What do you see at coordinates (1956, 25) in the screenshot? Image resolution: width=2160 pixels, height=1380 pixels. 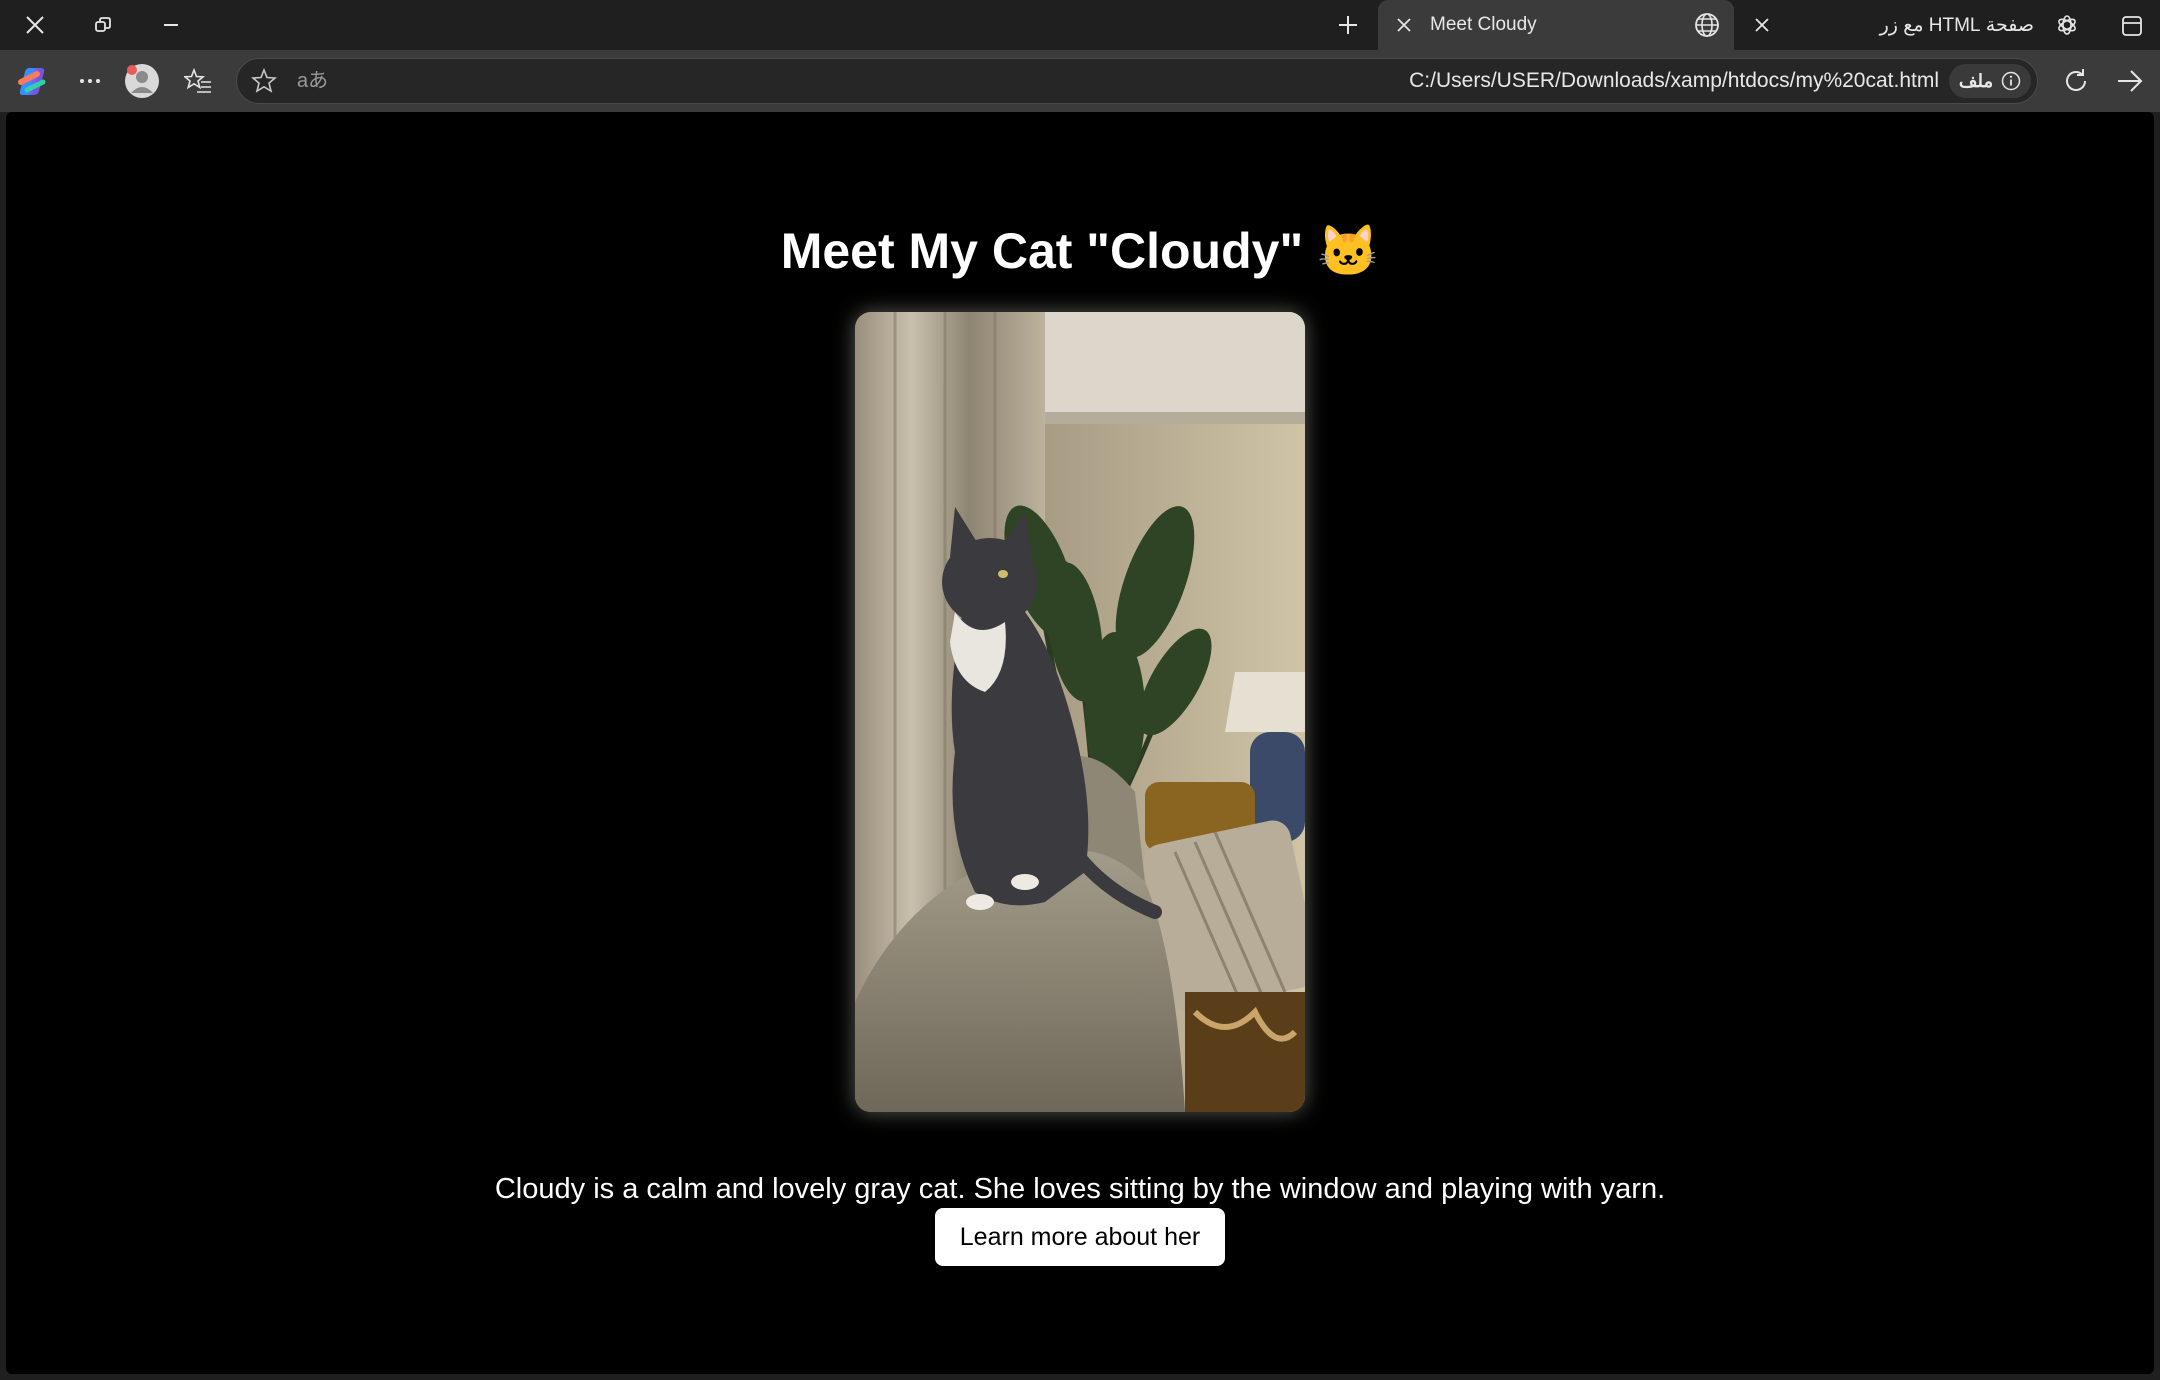 I see `tab-title: صفحة HTML مع زر` at bounding box center [1956, 25].